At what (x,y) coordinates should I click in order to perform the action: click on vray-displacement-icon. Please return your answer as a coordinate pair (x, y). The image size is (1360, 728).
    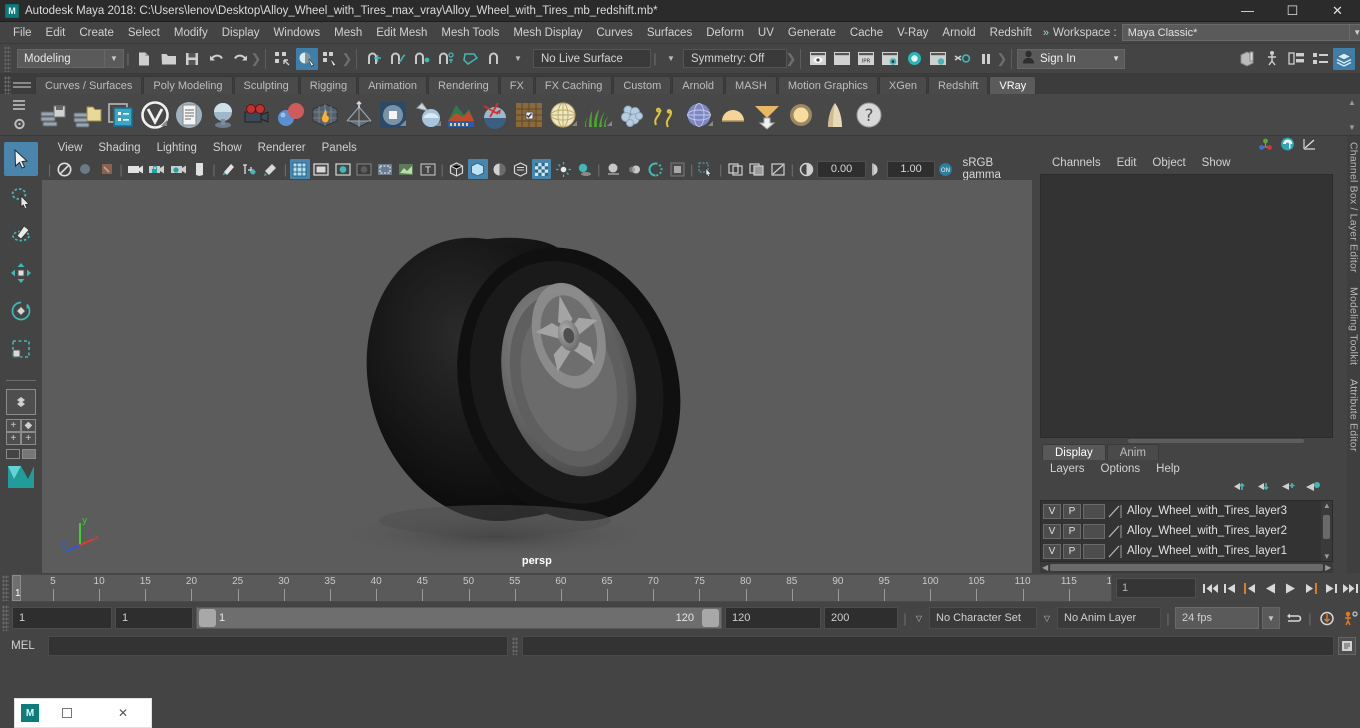
    Looking at the image, I should click on (461, 115).